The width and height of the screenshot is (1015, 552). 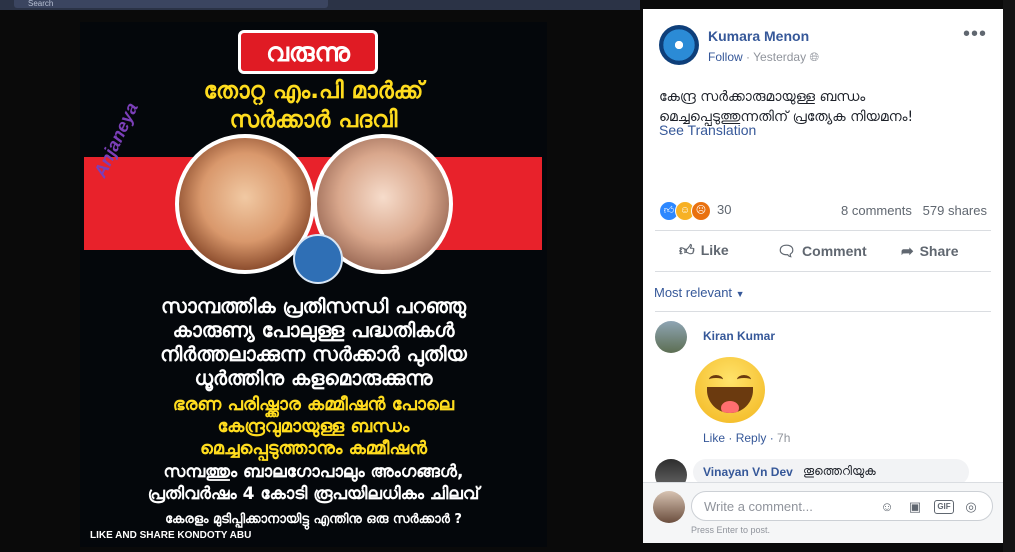 What do you see at coordinates (814, 57) in the screenshot?
I see `globe-icon: 🌐︎` at bounding box center [814, 57].